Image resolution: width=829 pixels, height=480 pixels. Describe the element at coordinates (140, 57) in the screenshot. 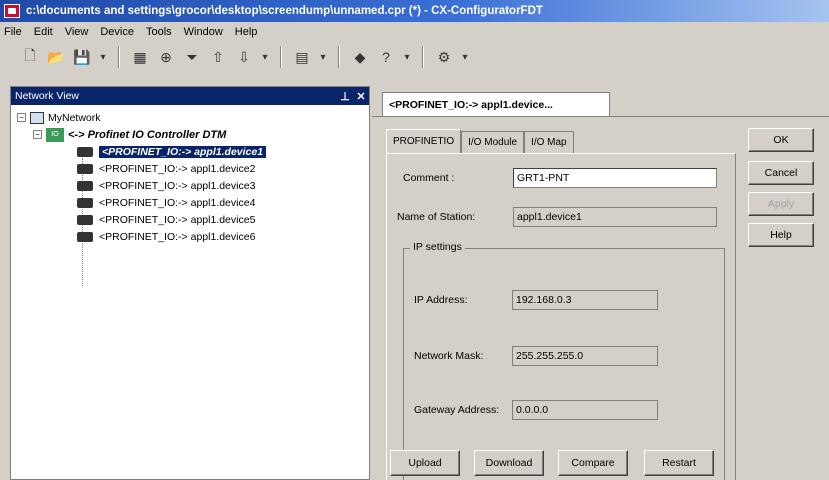

I see `device-catalog-icon: ▦` at that location.